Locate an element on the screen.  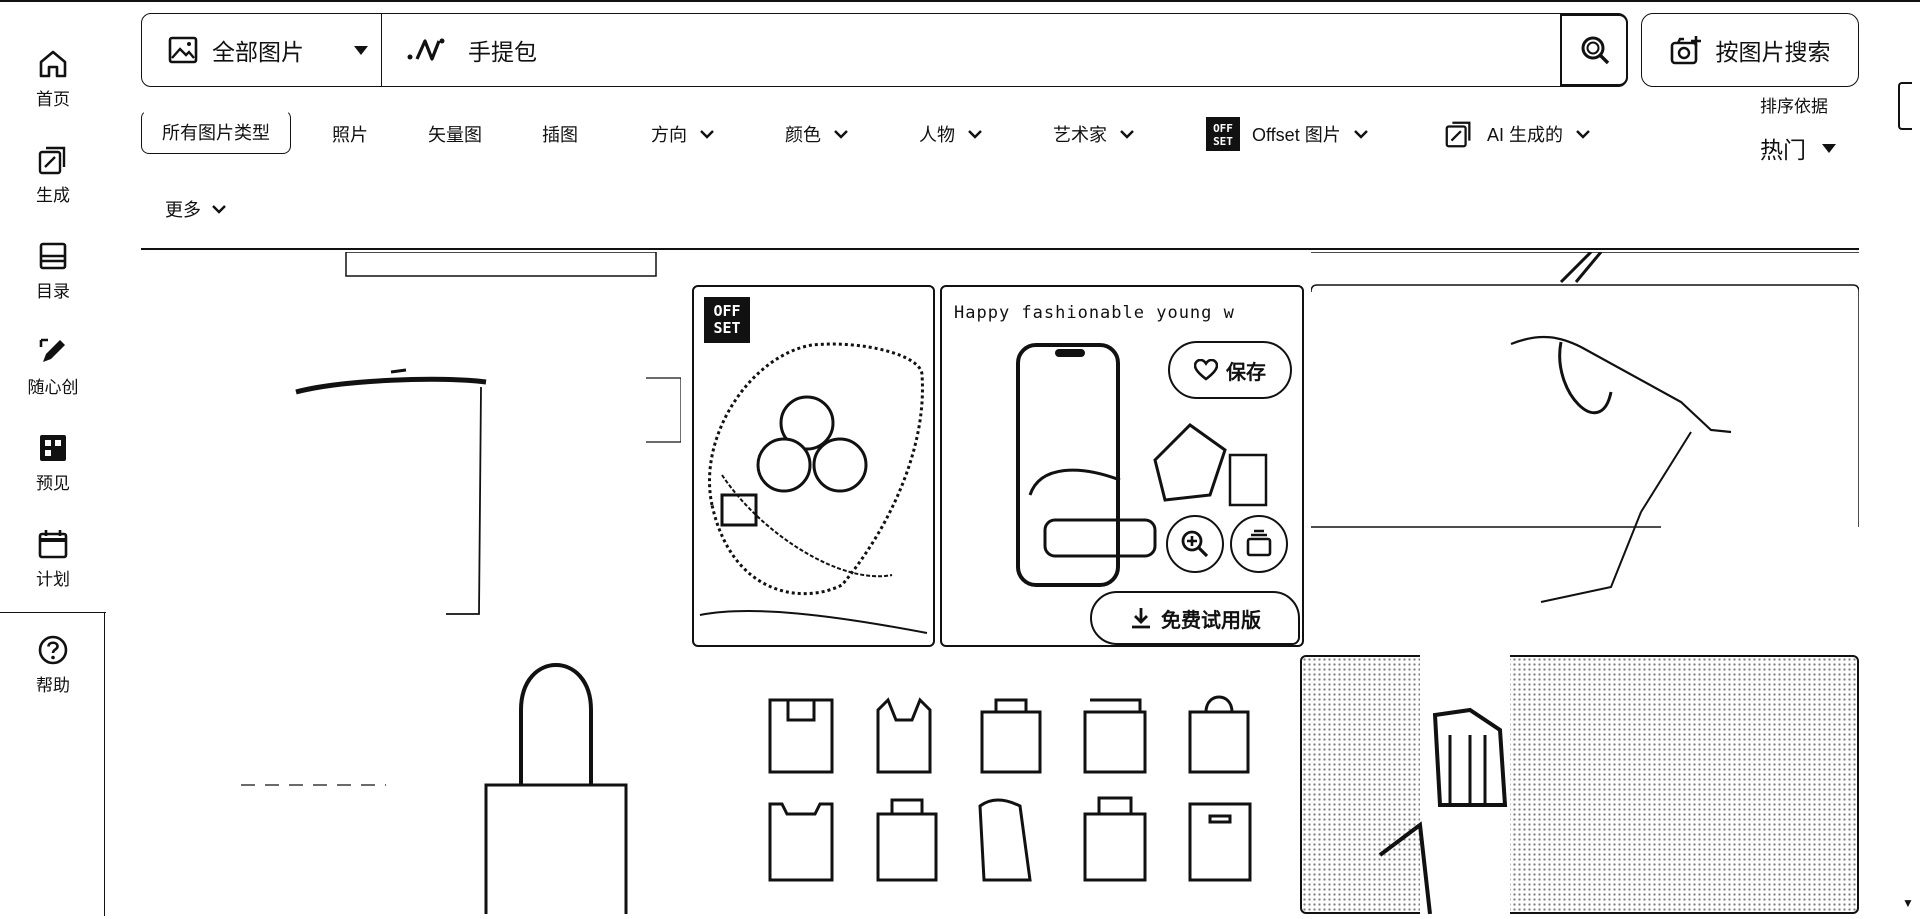
left-nav: 首页 生成 目录 随心创 预见 计划 帮助 is located at coordinates (53, 459).